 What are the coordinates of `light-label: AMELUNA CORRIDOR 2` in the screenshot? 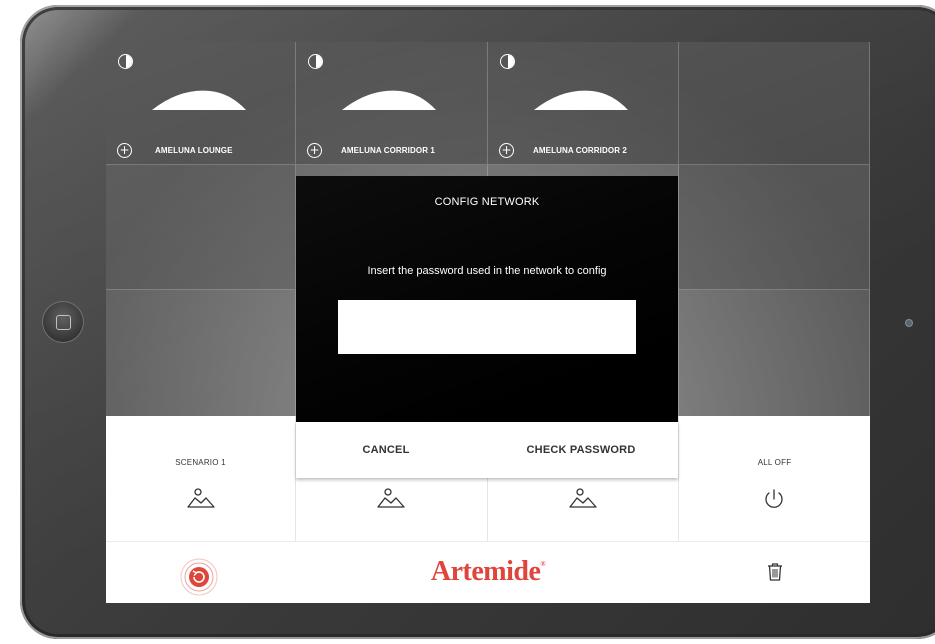 It's located at (580, 150).